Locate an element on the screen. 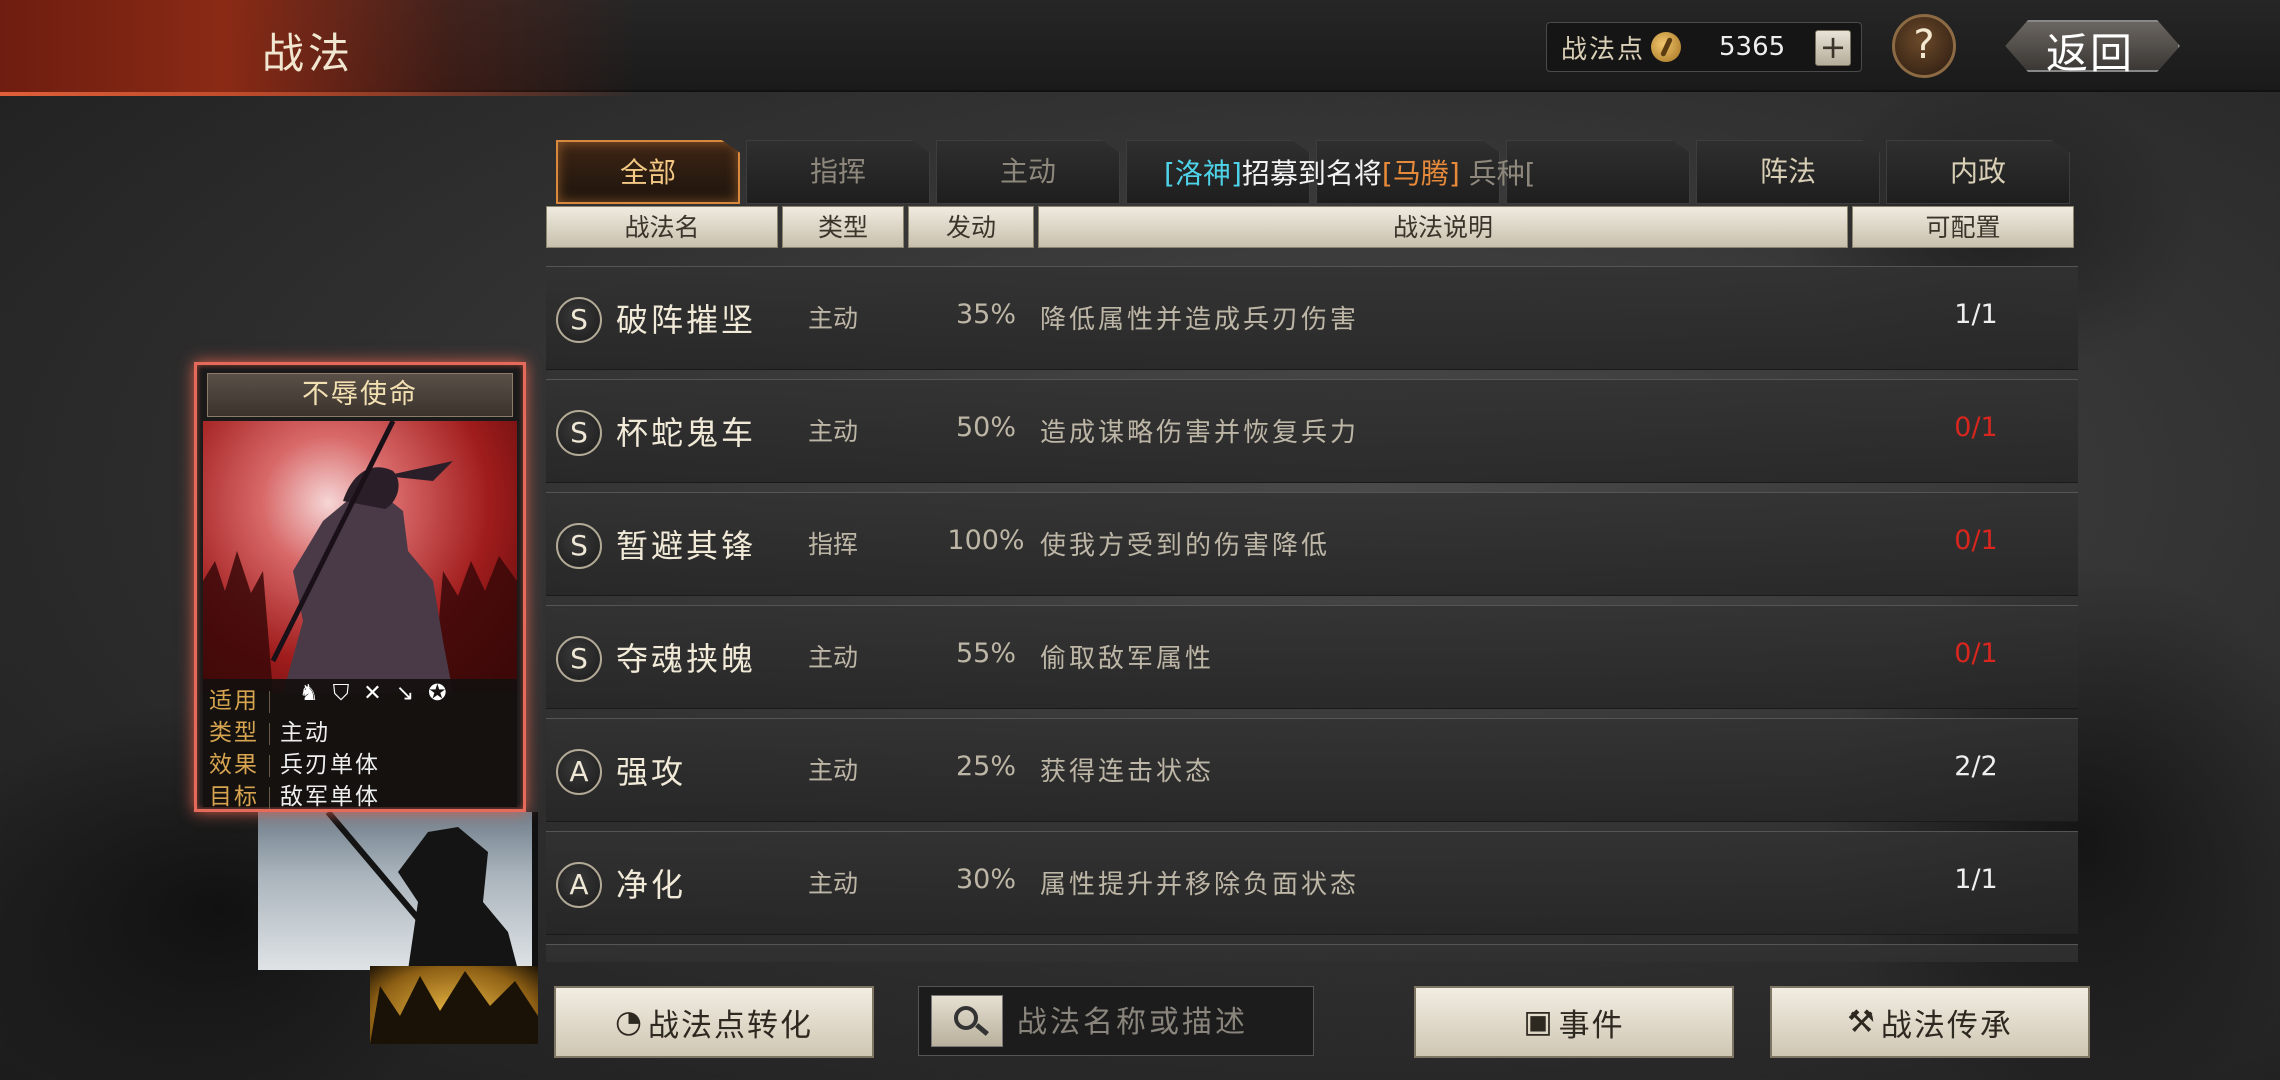  back-button-label: 返回 is located at coordinates (2090, 53).